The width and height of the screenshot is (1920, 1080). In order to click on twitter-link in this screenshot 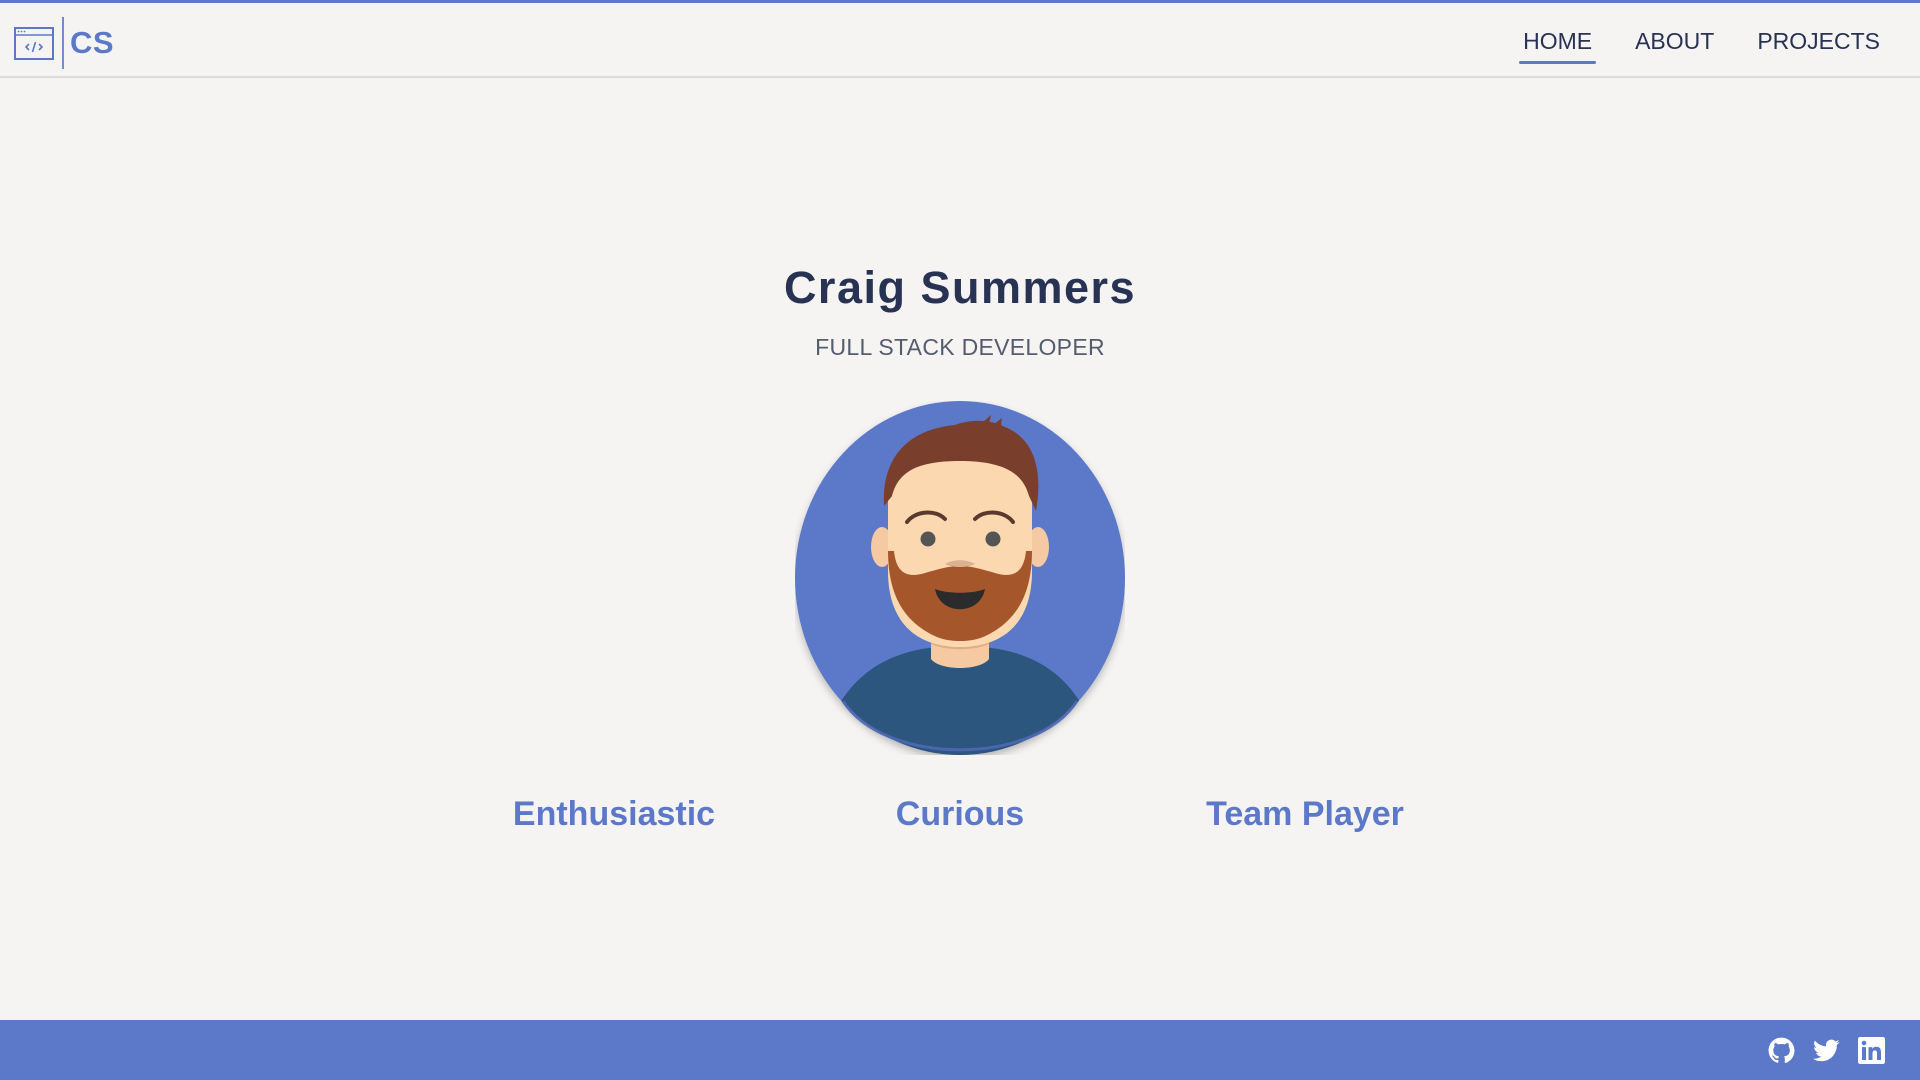, I will do `click(1826, 1050)`.